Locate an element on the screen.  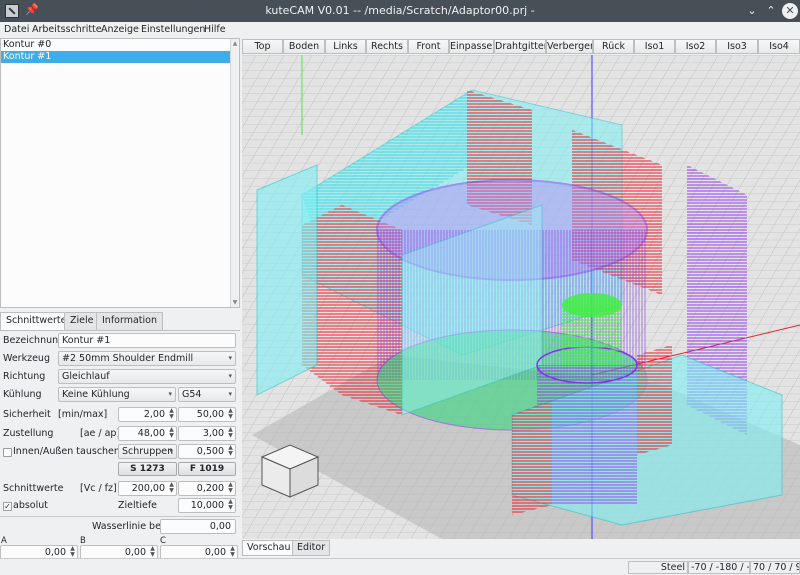
absolut-checkbox: ✓ is located at coordinates (7, 506).